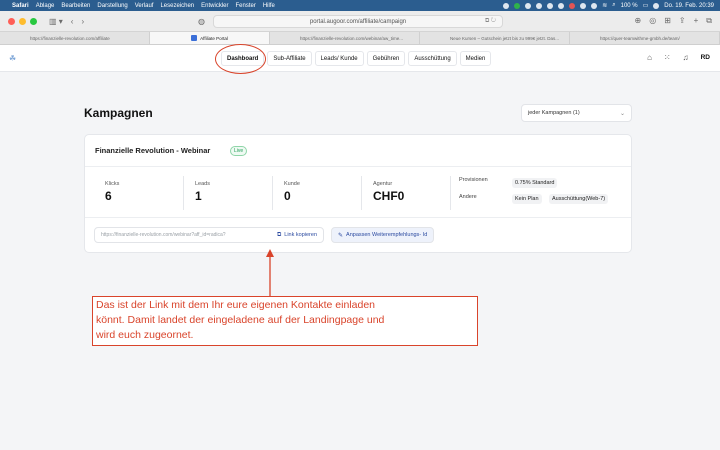 The height and width of the screenshot is (450, 720). What do you see at coordinates (678, 57) in the screenshot?
I see `header-actions: ⌂ ⁙ ♫ RD` at bounding box center [678, 57].